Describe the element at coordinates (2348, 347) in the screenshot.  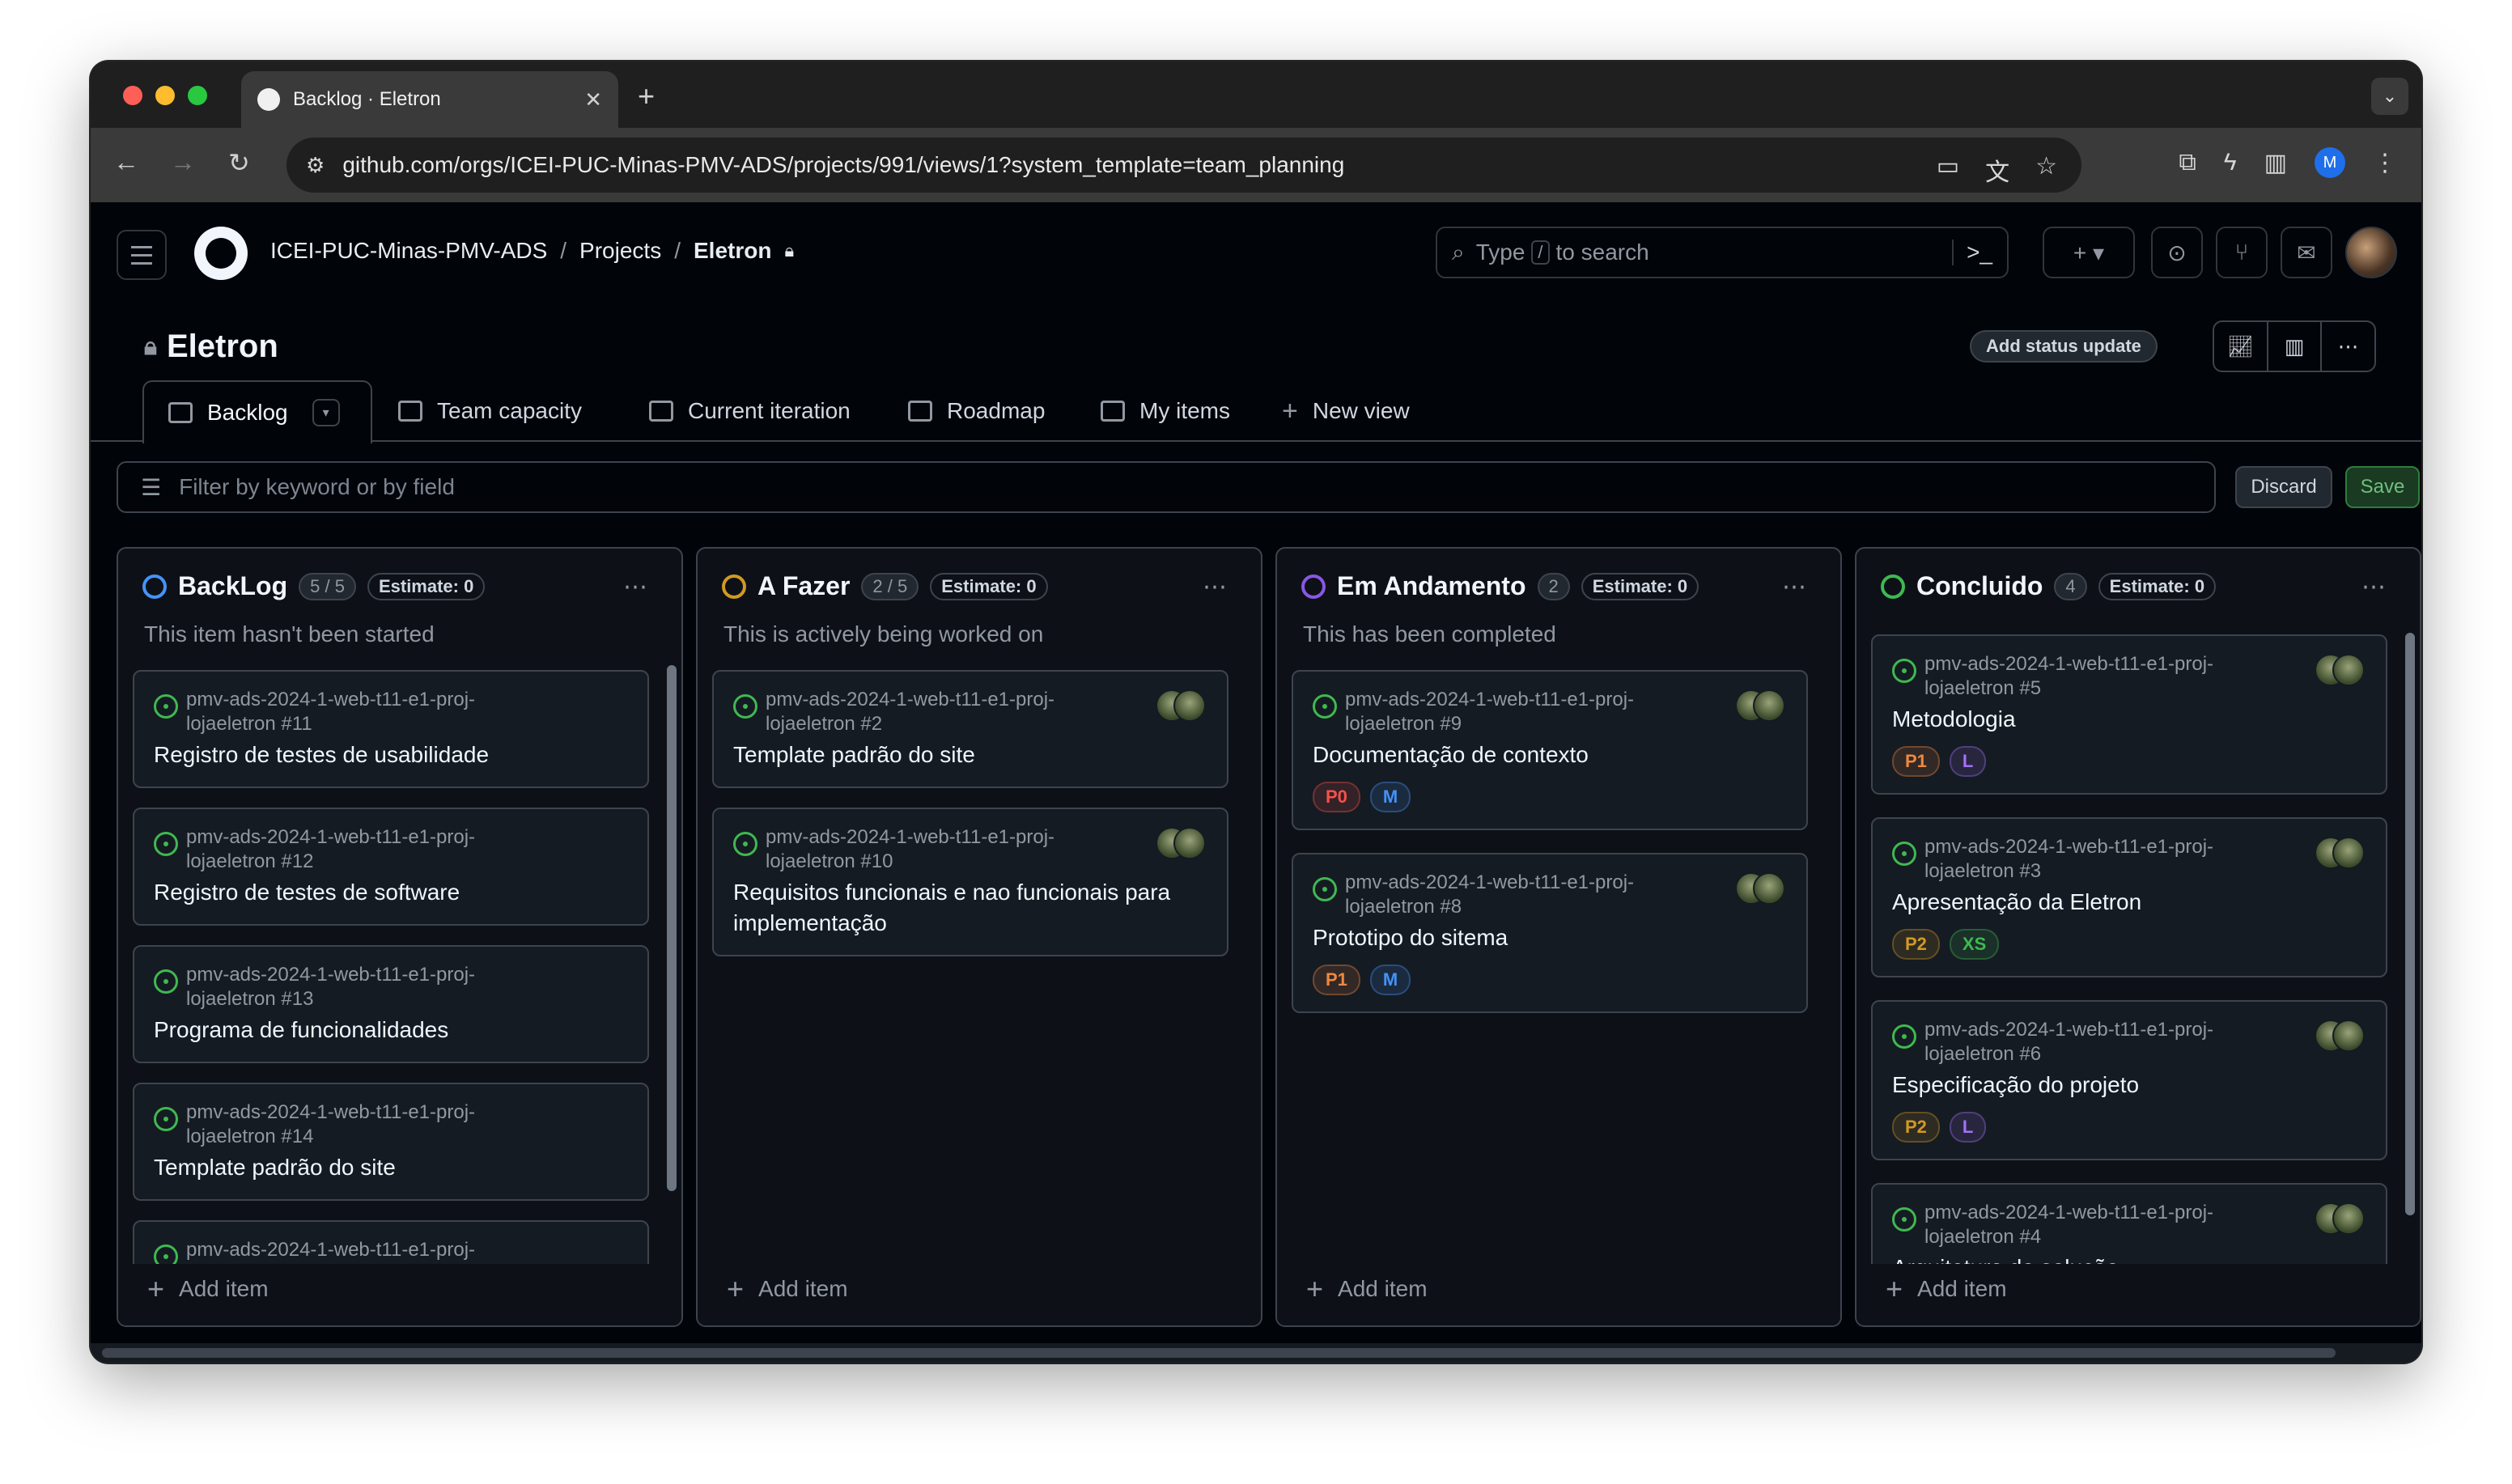
I see `more-options-icon: ⋯` at that location.